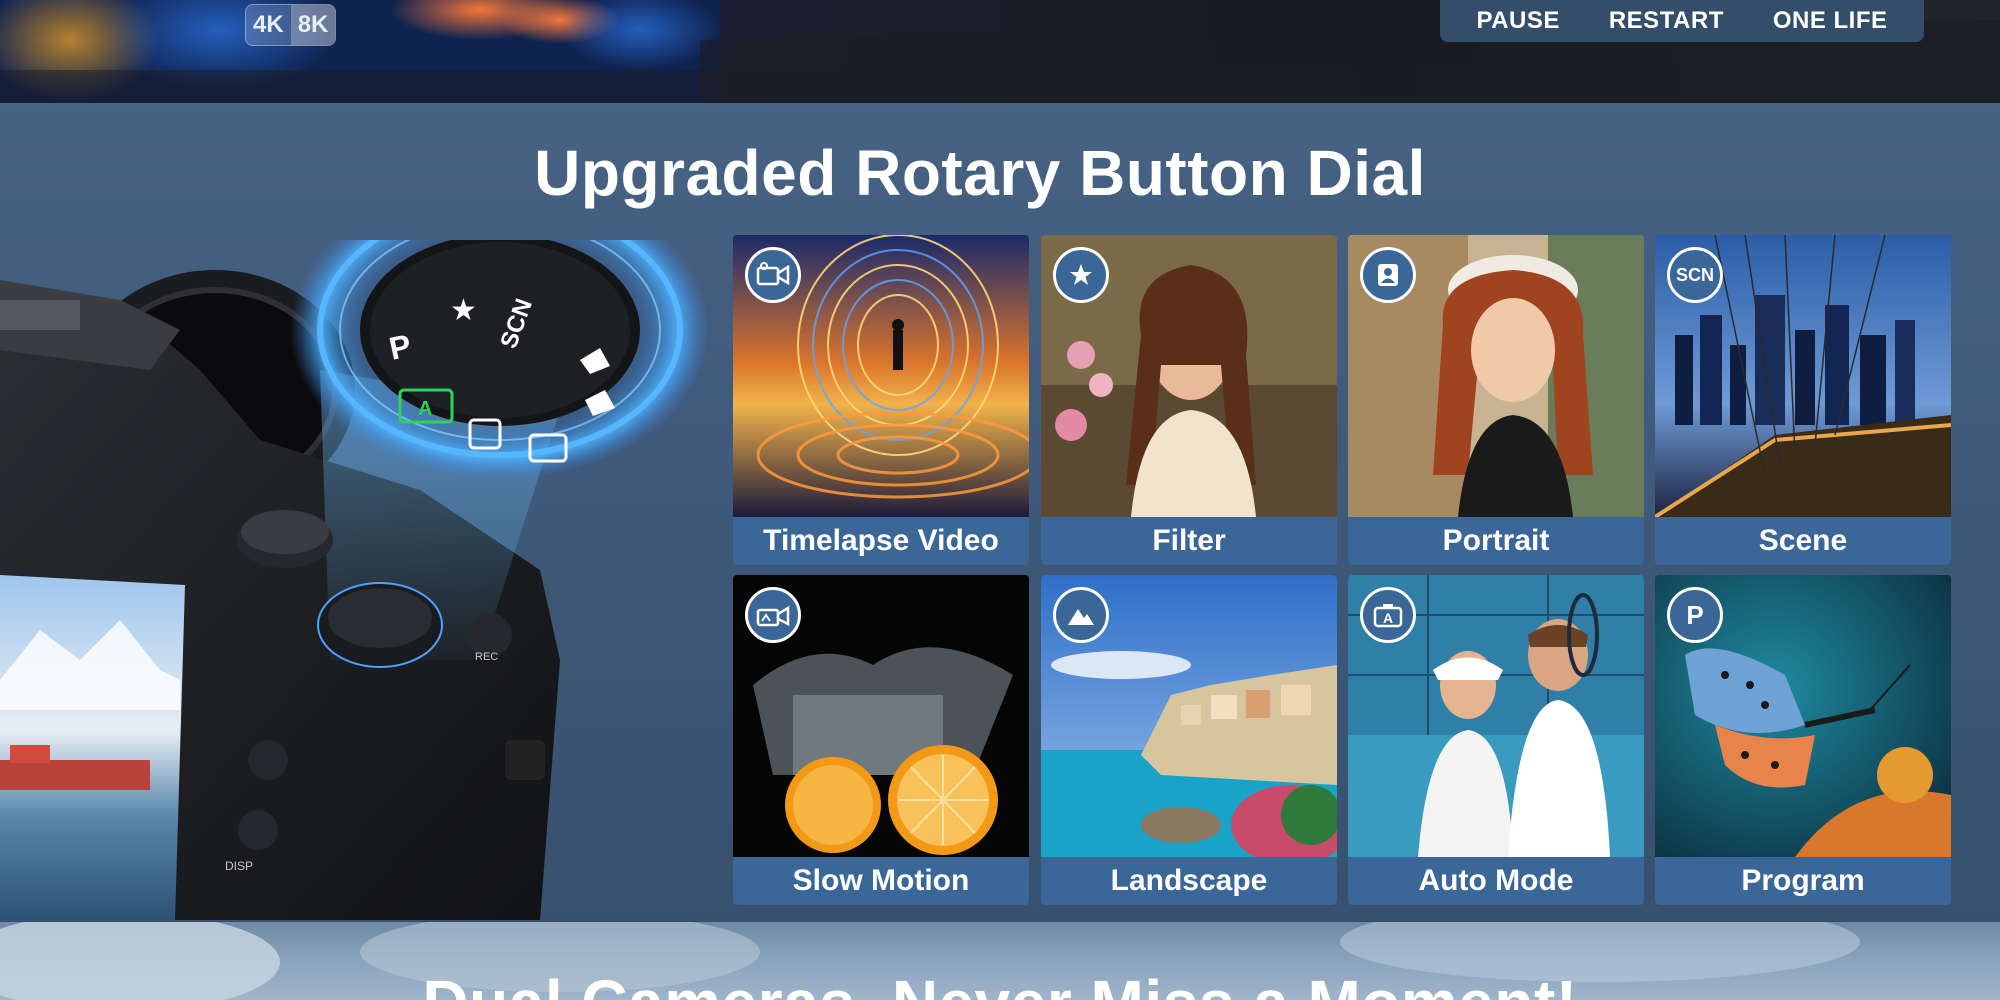 This screenshot has width=2000, height=1000. I want to click on badge-4k: 4K, so click(268, 24).